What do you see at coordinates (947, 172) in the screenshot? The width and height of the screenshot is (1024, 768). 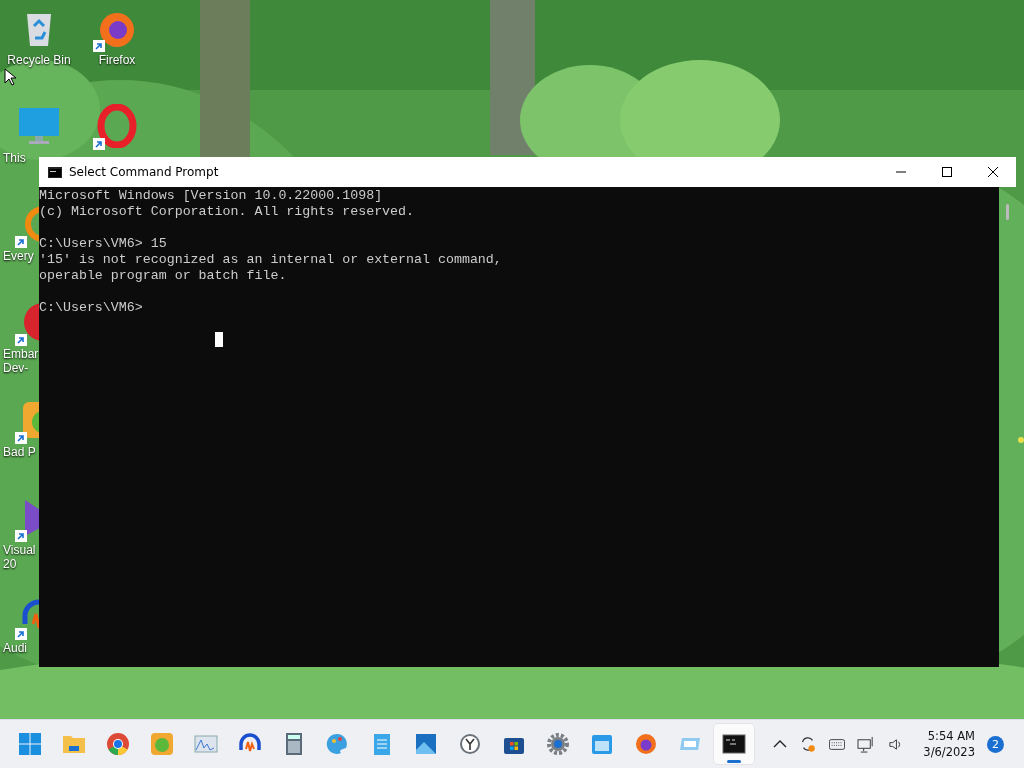 I see `maximize-icon` at bounding box center [947, 172].